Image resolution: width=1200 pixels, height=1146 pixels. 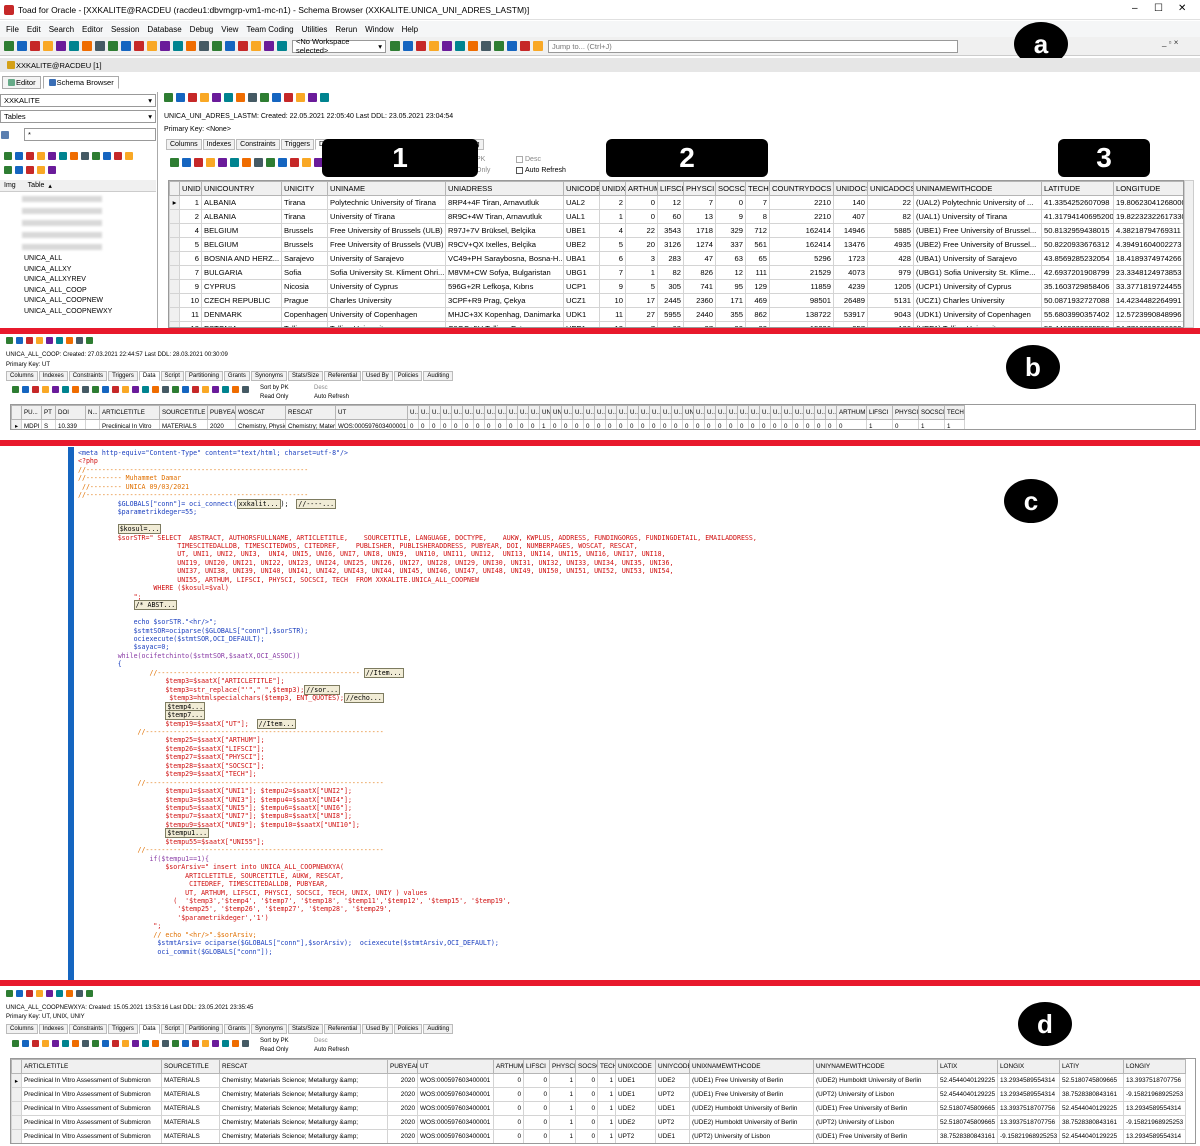 I want to click on tab-constraints: Constraints, so click(x=258, y=144).